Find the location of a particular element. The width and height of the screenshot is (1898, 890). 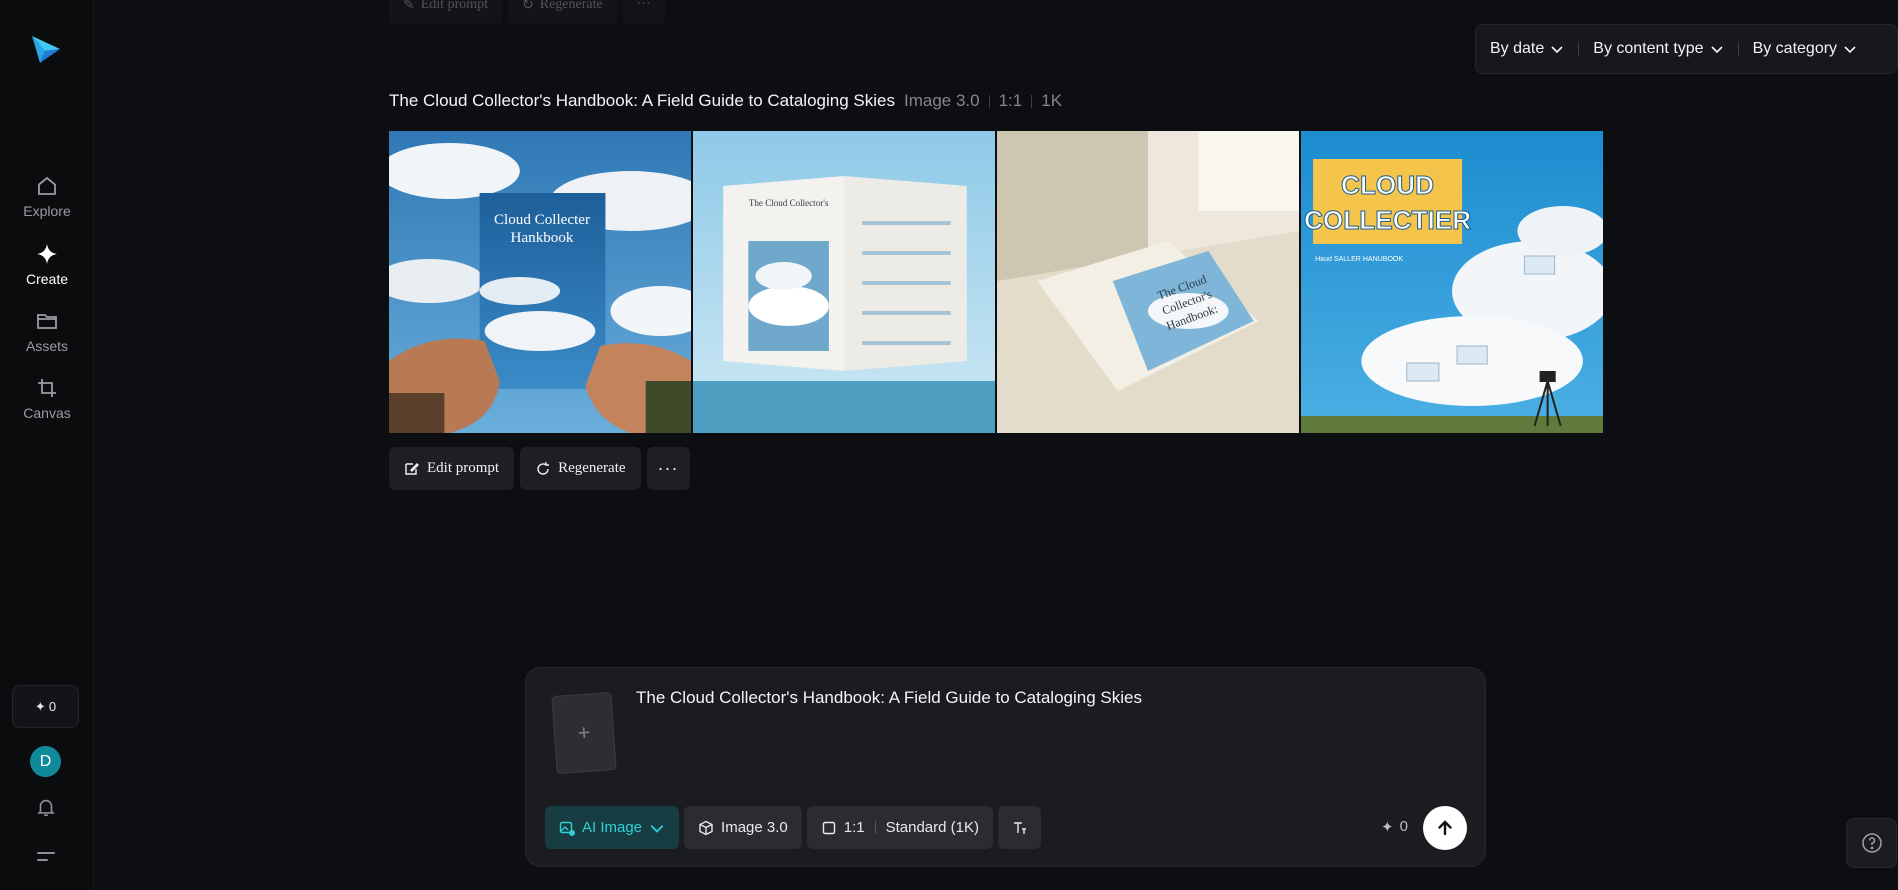

nav-label: Create is located at coordinates (47, 279).